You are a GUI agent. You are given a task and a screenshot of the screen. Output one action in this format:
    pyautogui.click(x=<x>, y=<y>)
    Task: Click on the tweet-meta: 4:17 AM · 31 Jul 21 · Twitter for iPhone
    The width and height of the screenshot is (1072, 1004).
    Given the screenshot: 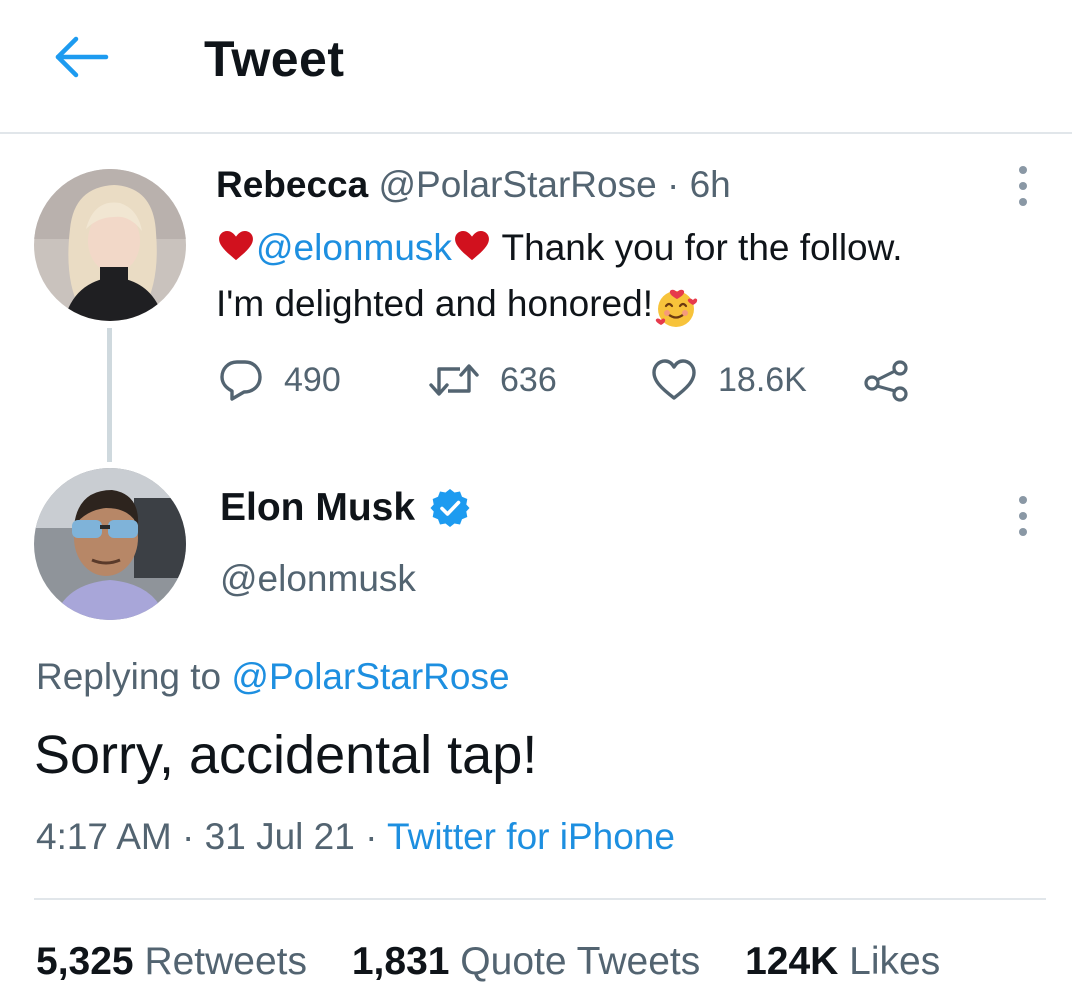 What is the action you would take?
    pyautogui.click(x=355, y=837)
    